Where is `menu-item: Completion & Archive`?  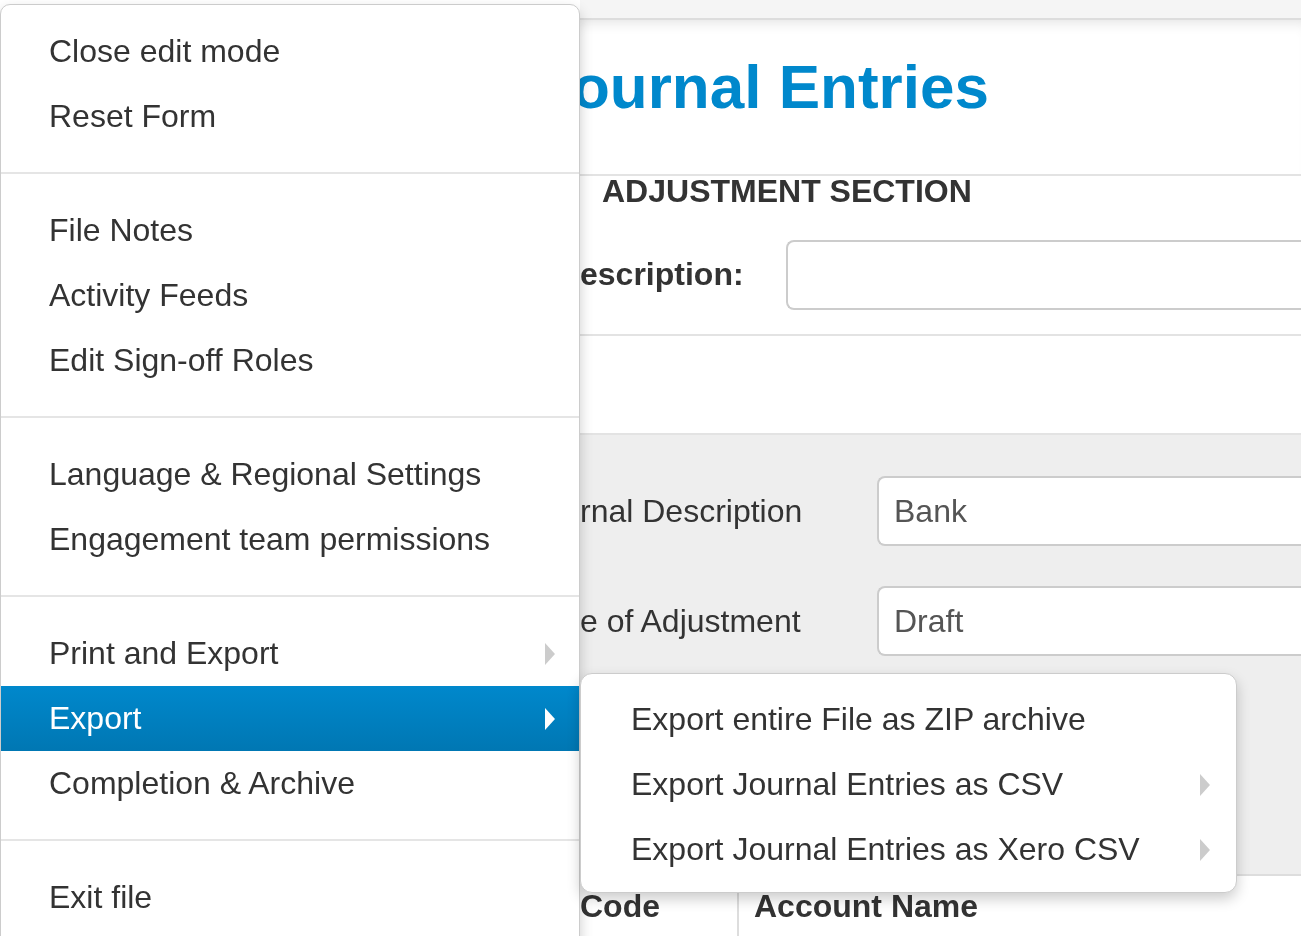
menu-item: Completion & Archive is located at coordinates (290, 783).